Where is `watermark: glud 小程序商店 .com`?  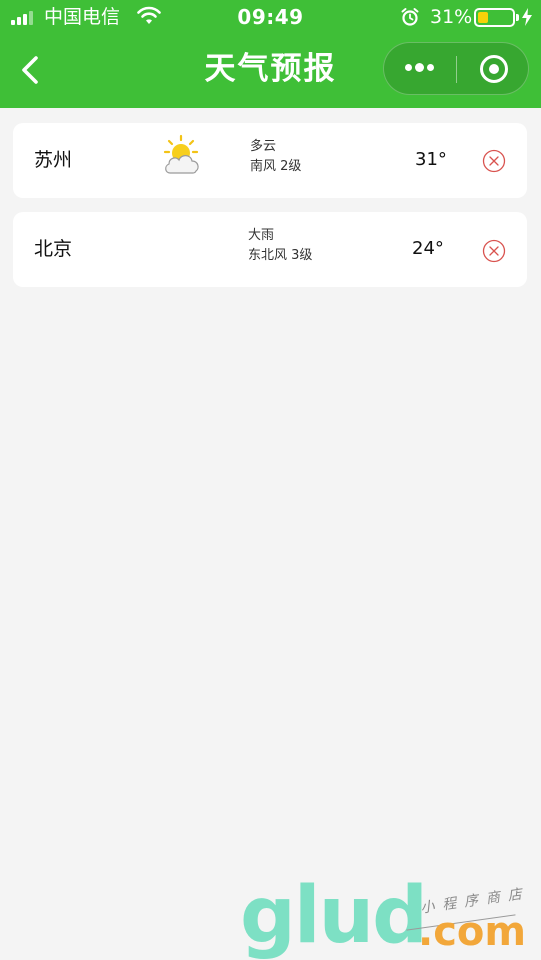
watermark: glud 小程序商店 .com is located at coordinates (390, 918).